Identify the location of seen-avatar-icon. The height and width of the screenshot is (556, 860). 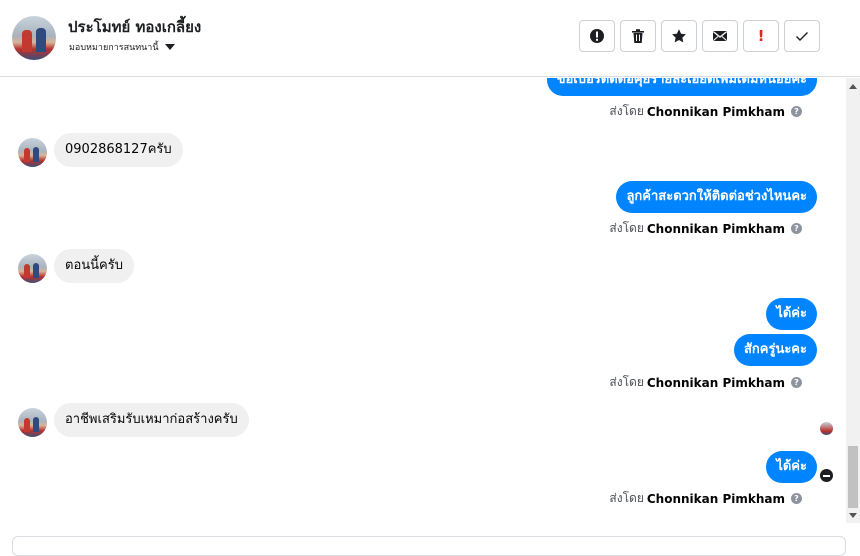
(826, 428).